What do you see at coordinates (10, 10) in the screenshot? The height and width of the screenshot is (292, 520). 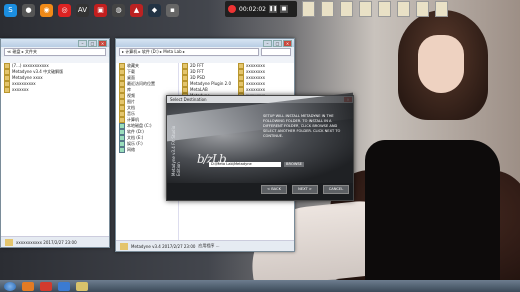 I see `s-app-icon: S` at bounding box center [10, 10].